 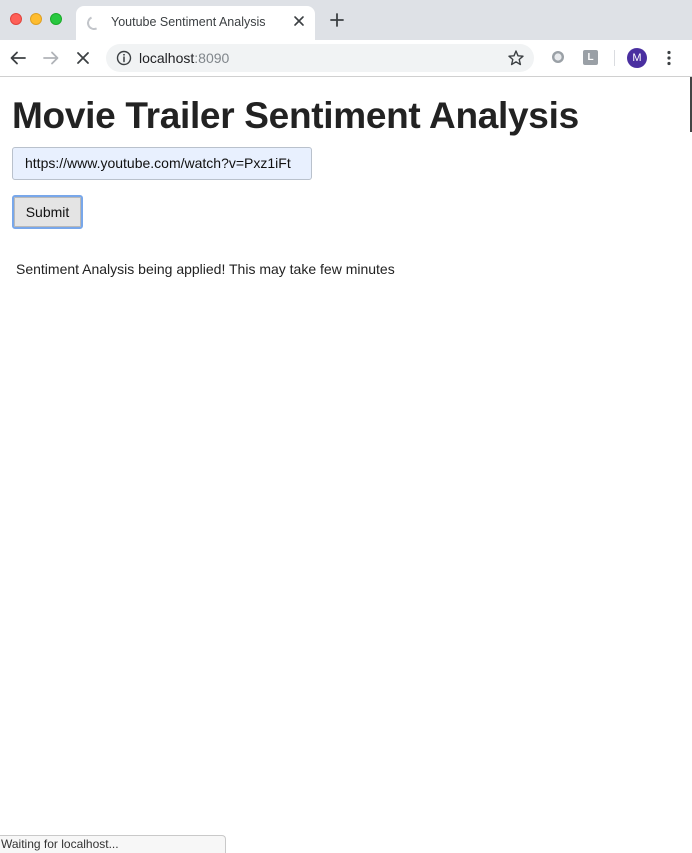 I want to click on l-extension-icon: L, so click(x=590, y=57).